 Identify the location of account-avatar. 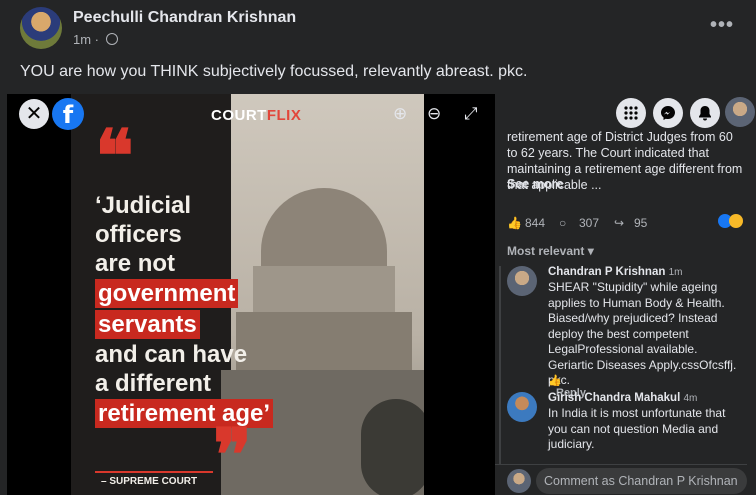
(740, 112).